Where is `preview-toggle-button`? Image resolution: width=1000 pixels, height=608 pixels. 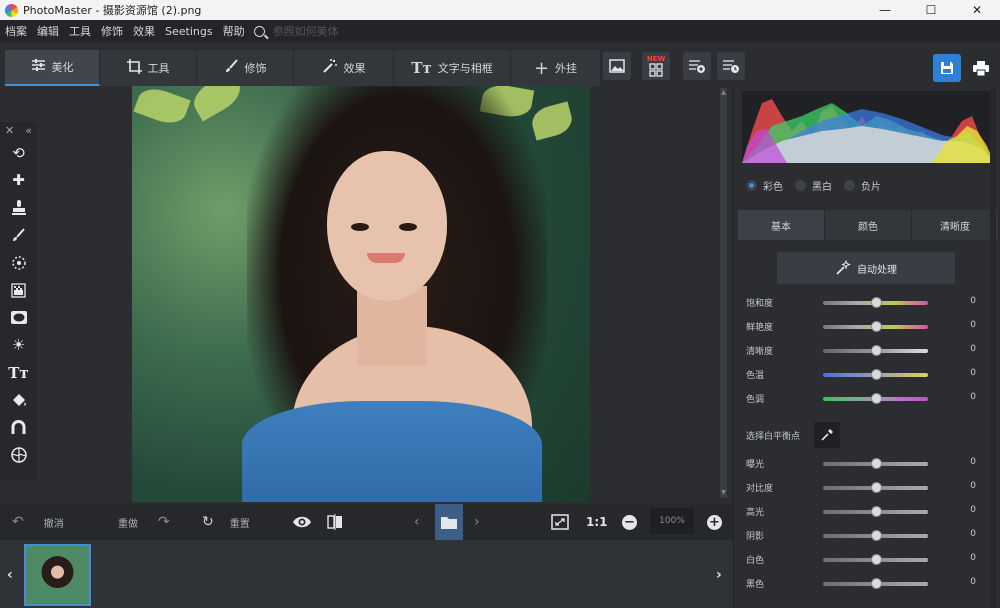 preview-toggle-button is located at coordinates (302, 522).